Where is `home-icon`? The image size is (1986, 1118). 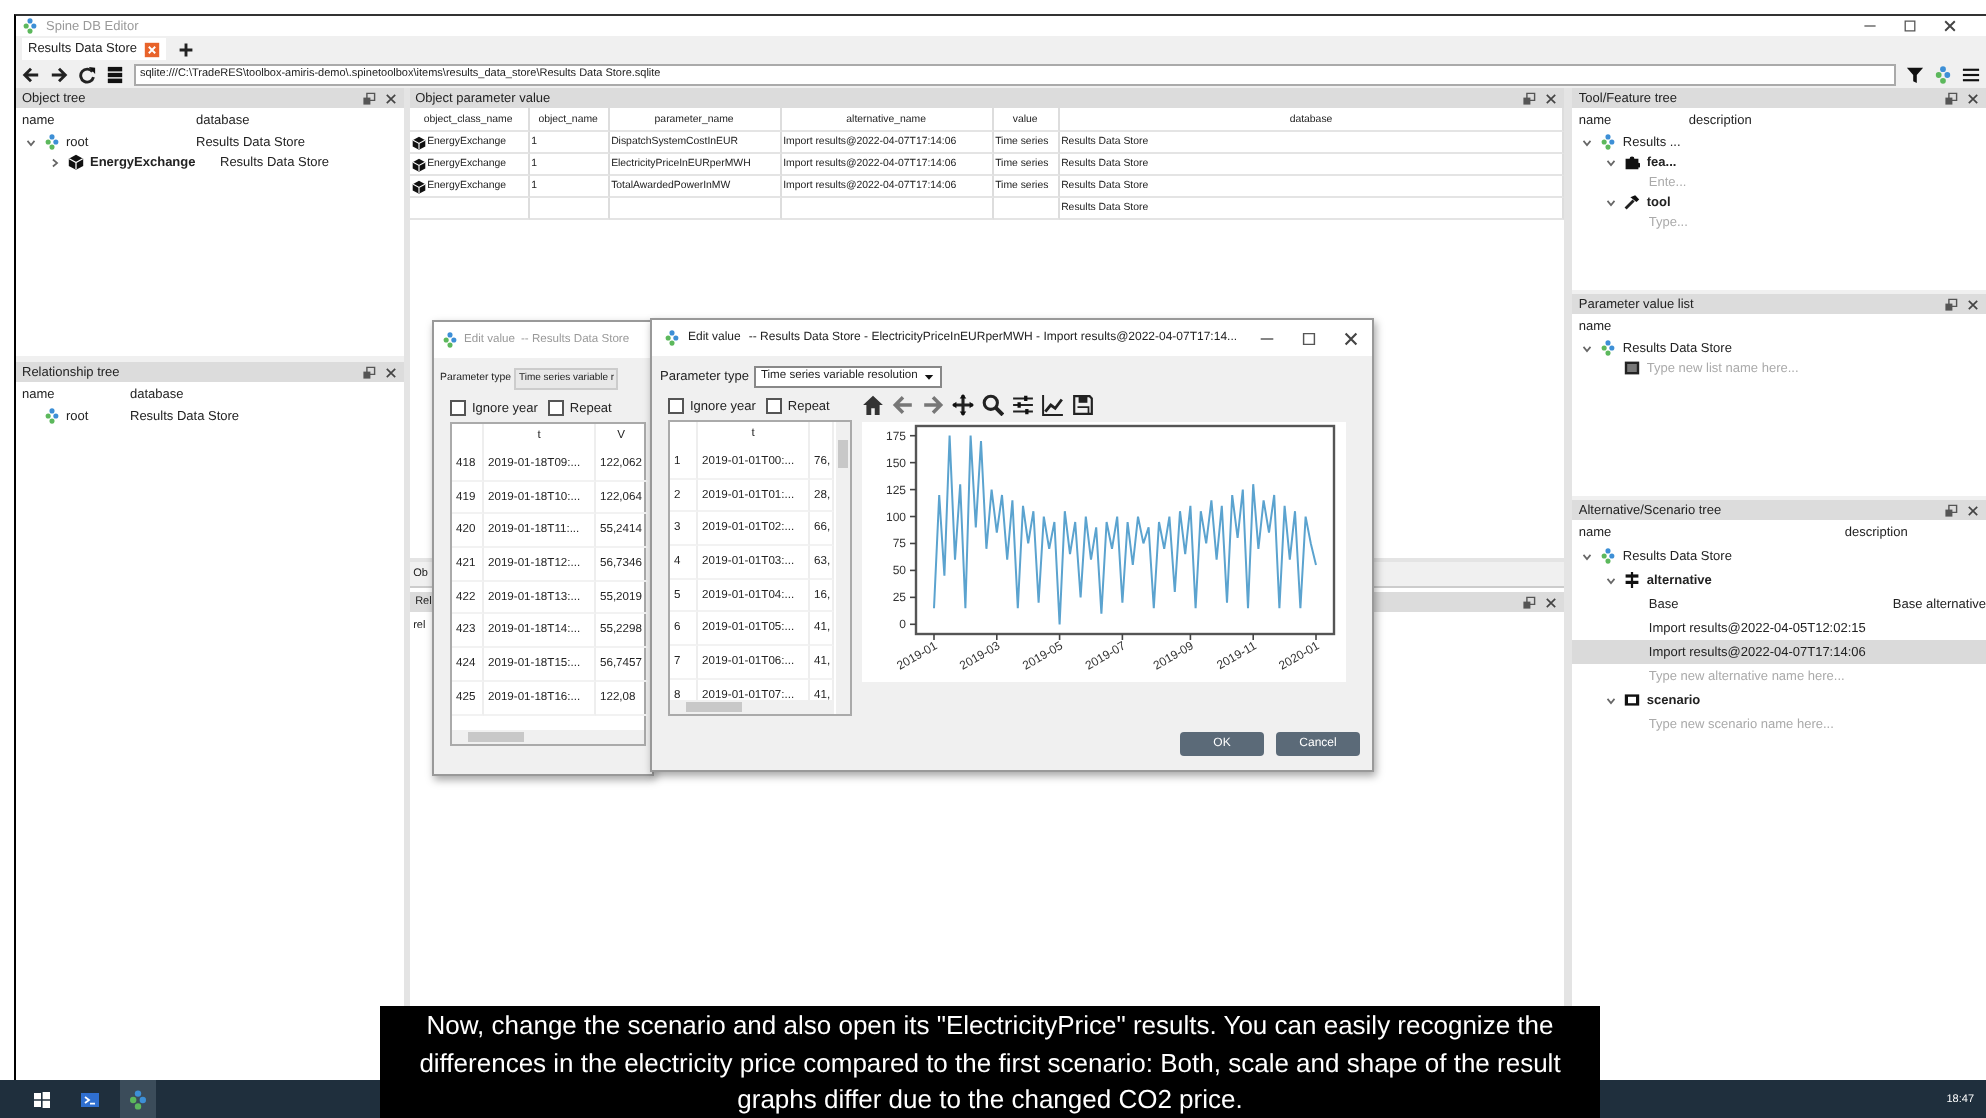
home-icon is located at coordinates (873, 404).